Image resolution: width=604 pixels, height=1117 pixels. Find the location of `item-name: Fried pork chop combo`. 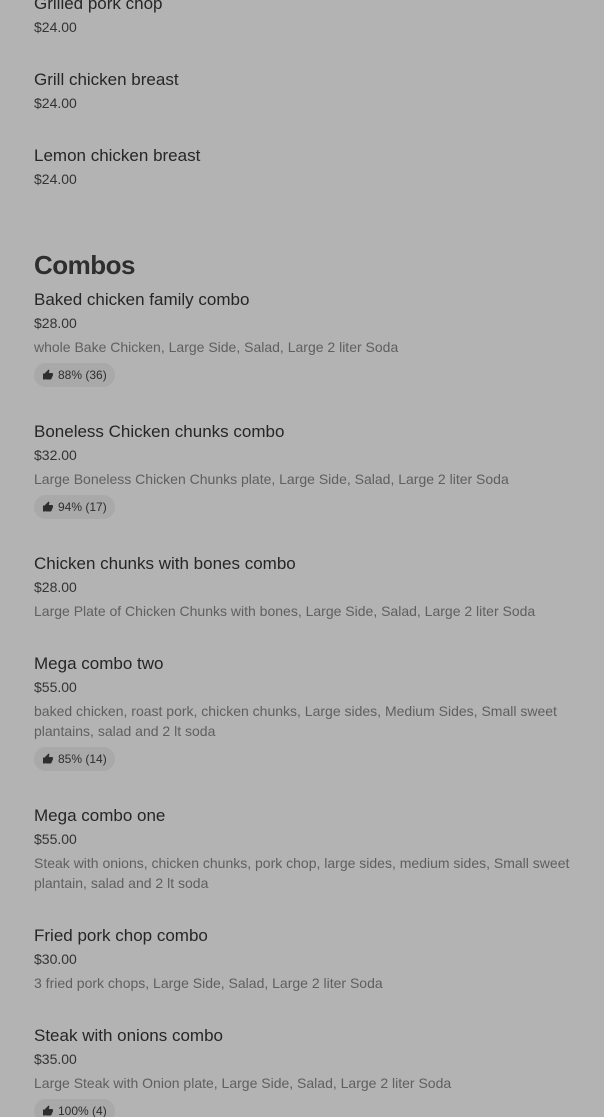

item-name: Fried pork chop combo is located at coordinates (121, 935).